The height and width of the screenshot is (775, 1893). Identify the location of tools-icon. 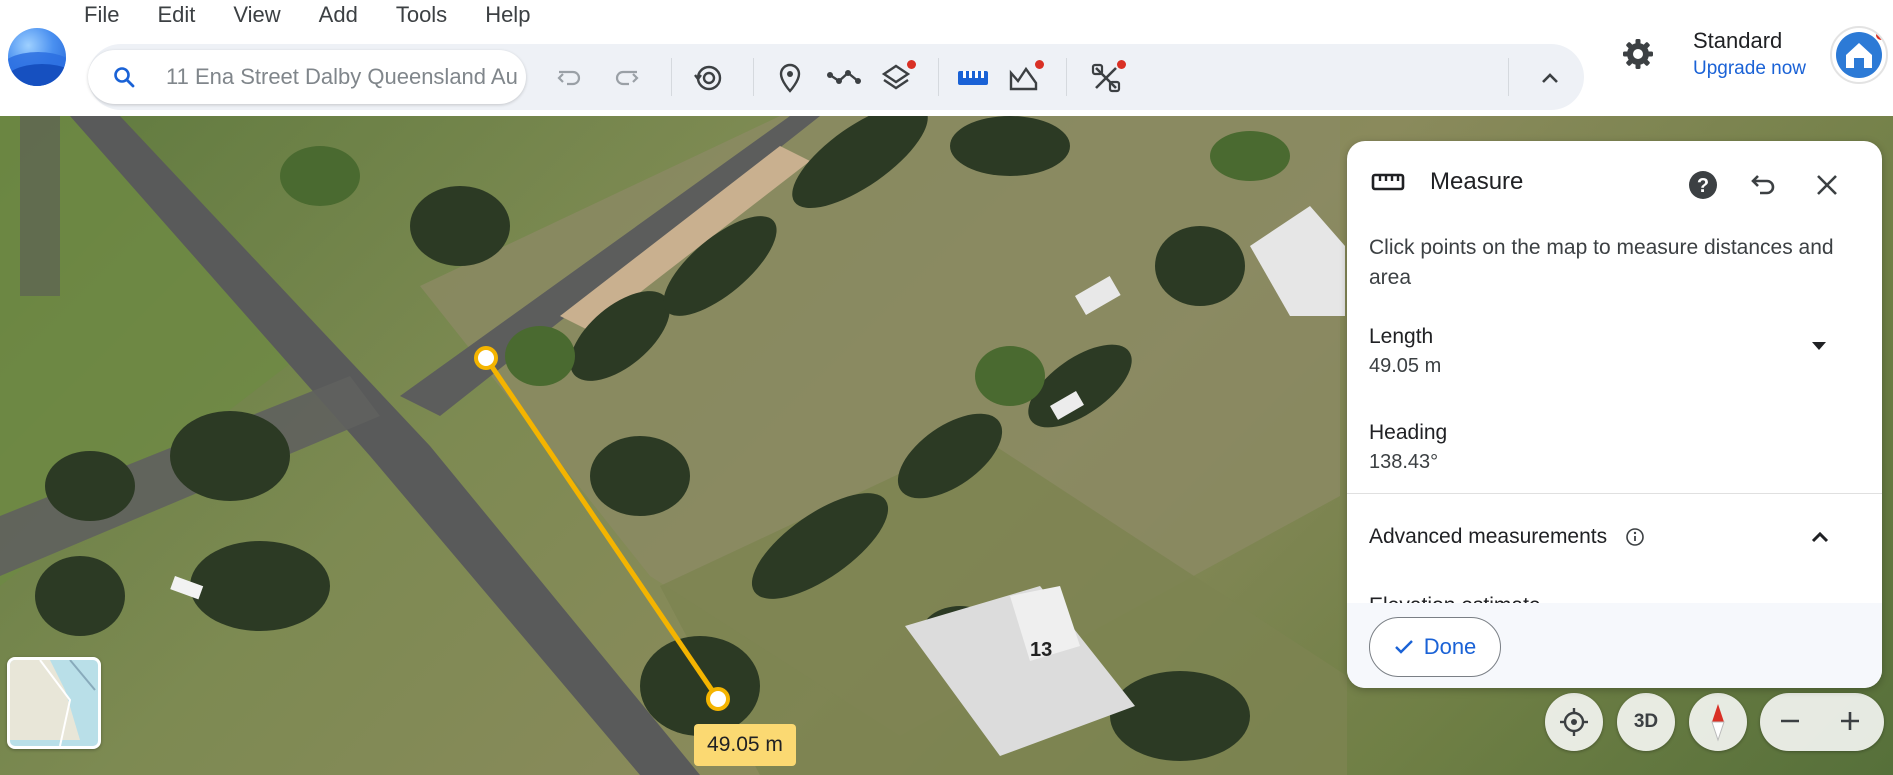
(1107, 78).